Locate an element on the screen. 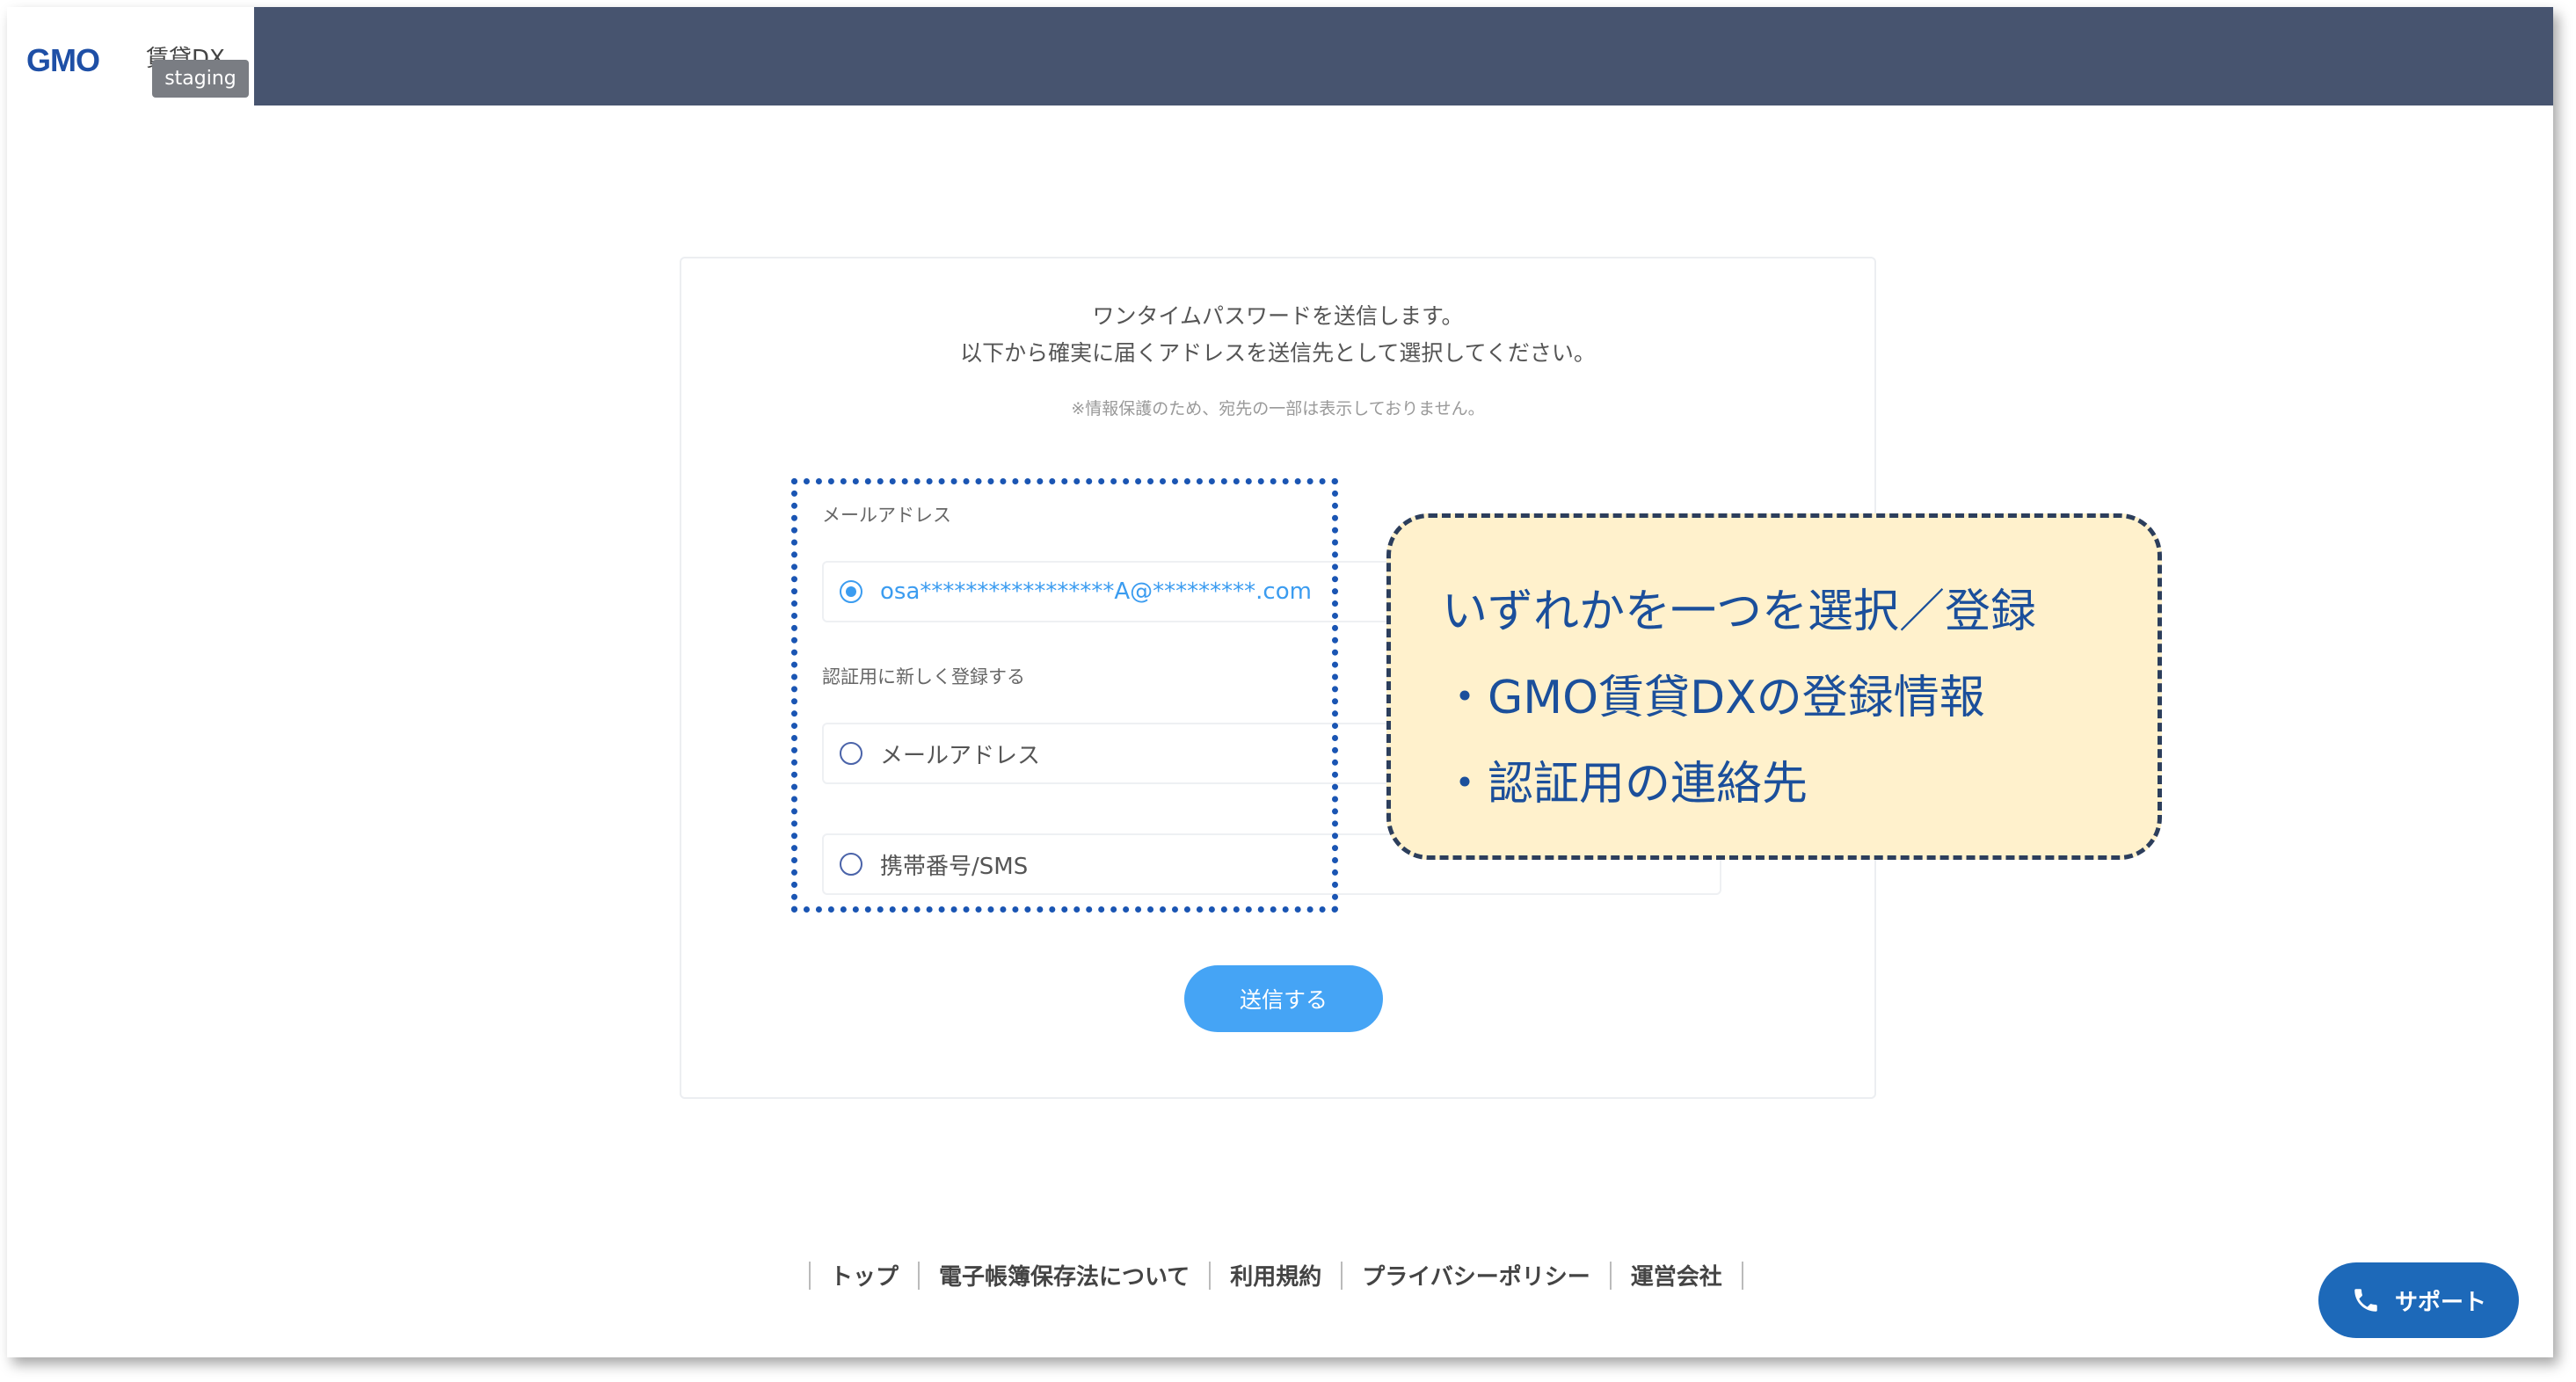  instruction-callout: いずれかを一つを選択／登録 ・GMO賃貸DXの登録情報 ・認証用の連絡先 is located at coordinates (1774, 686).